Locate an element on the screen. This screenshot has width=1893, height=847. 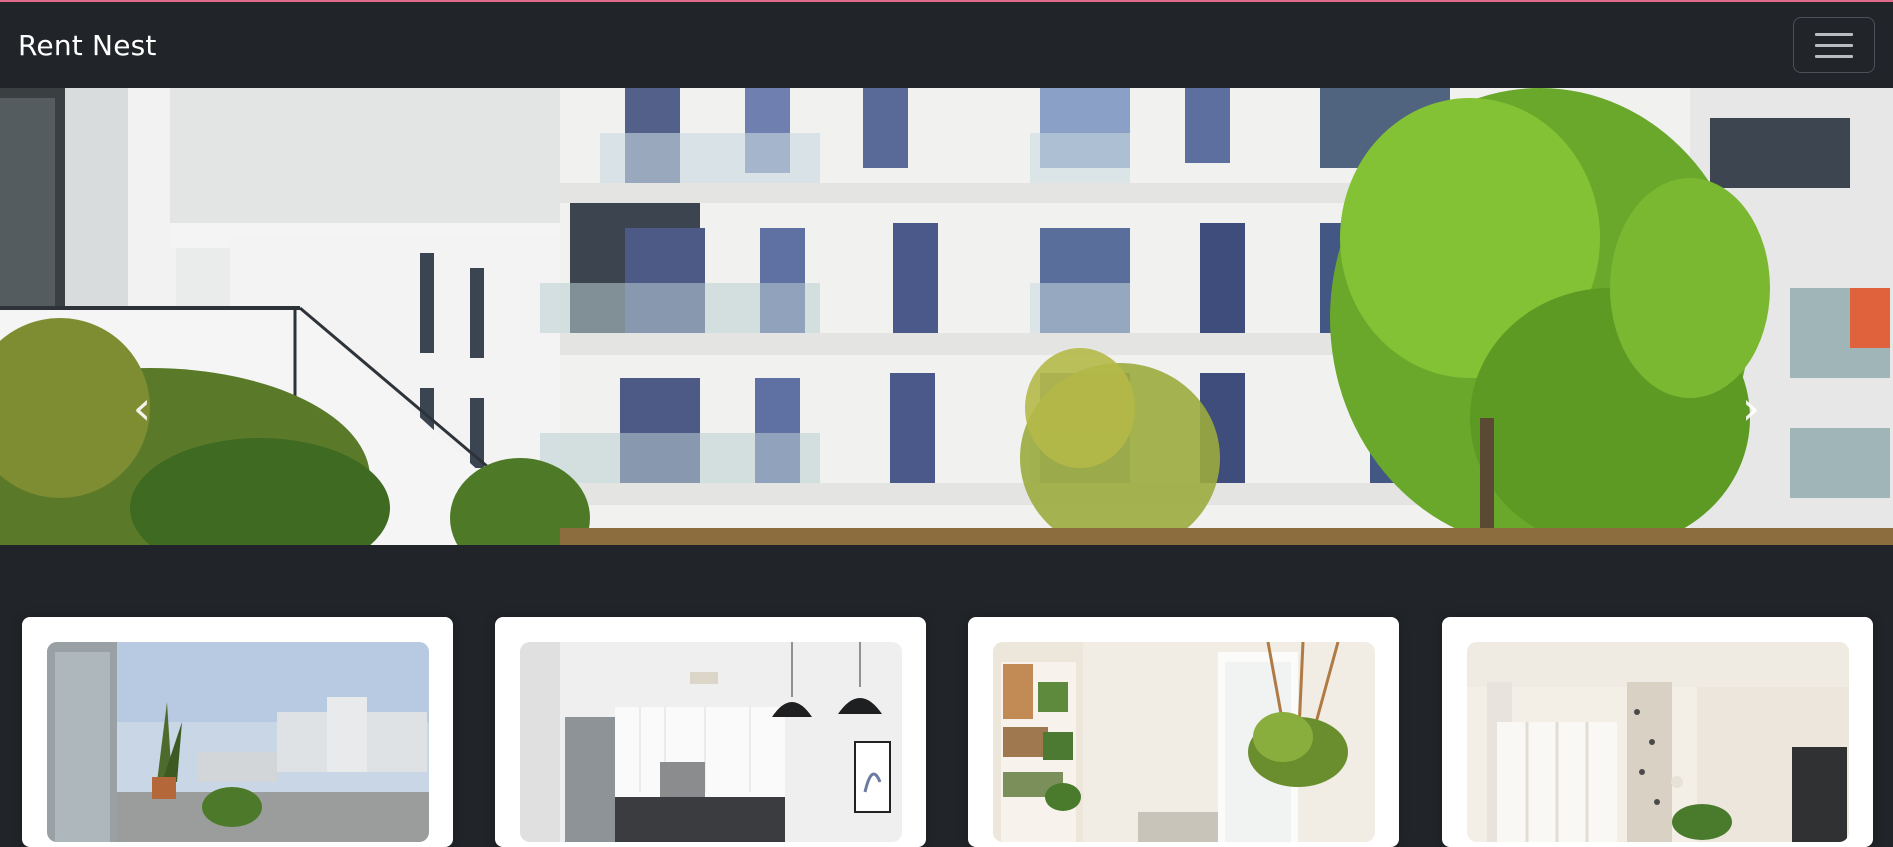
chevron-right-icon: › is located at coordinates (1751, 408).